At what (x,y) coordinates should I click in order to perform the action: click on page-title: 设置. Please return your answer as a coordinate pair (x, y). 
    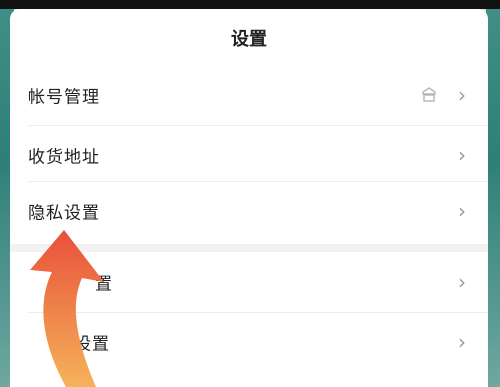
    Looking at the image, I should click on (249, 39).